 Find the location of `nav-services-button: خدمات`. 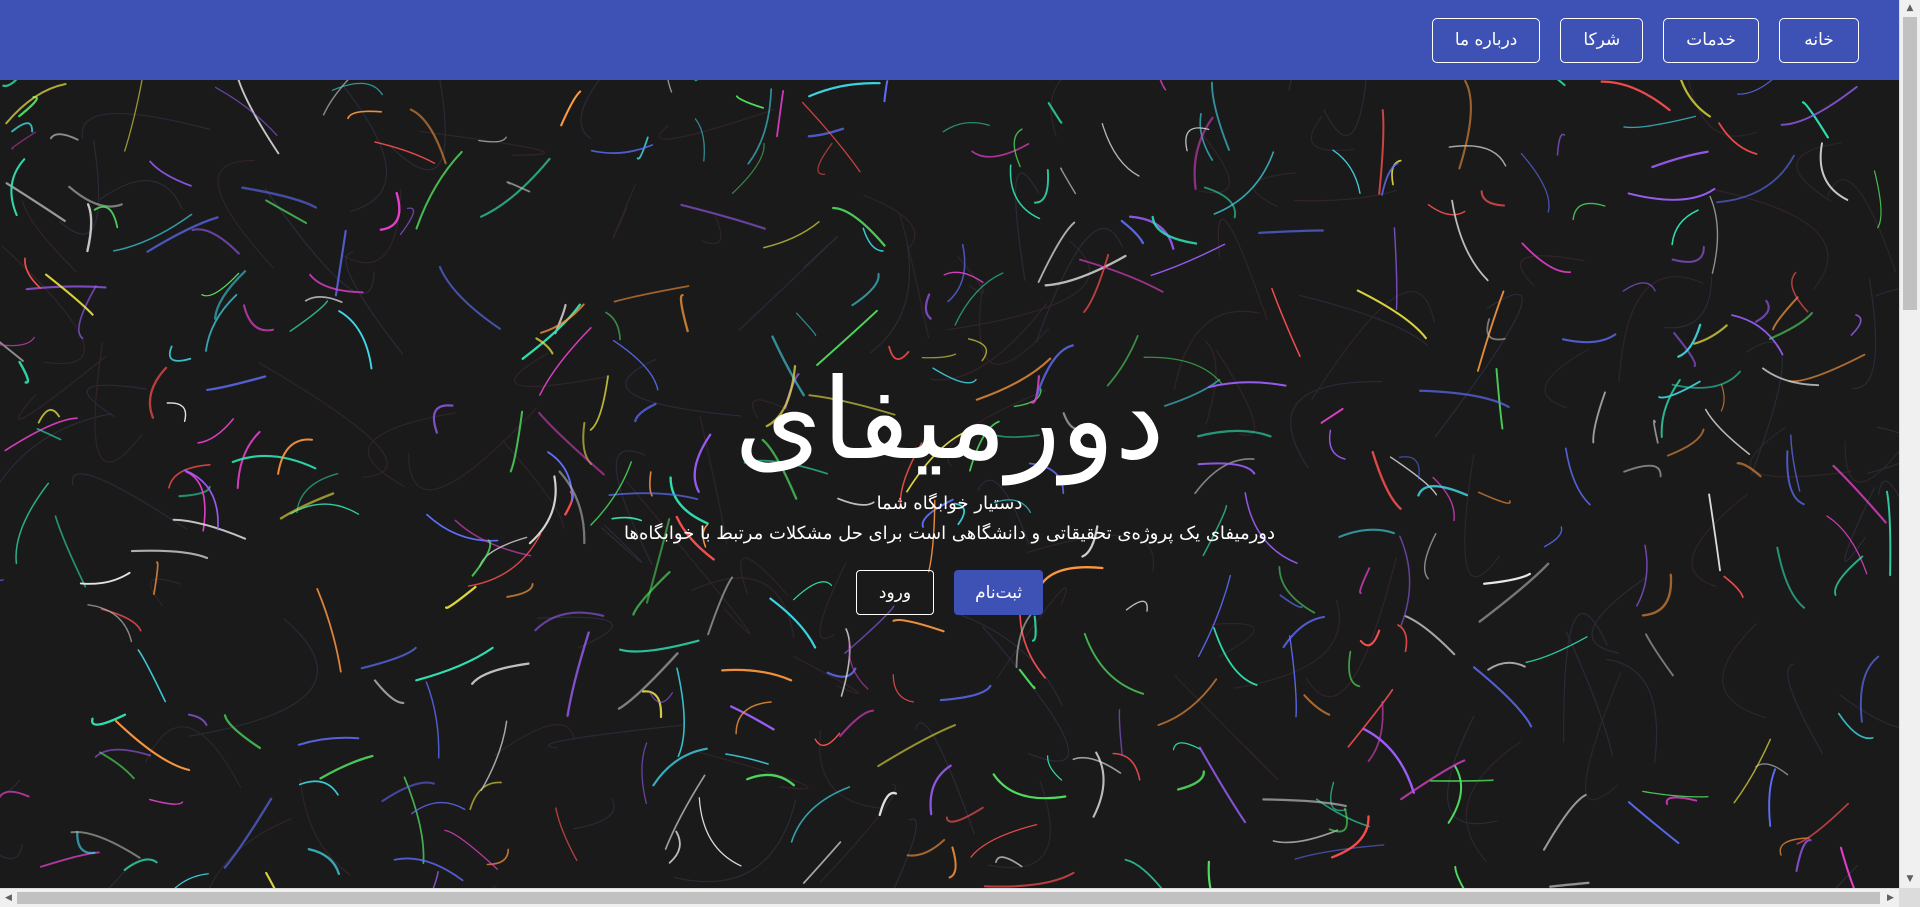

nav-services-button: خدمات is located at coordinates (1711, 40).